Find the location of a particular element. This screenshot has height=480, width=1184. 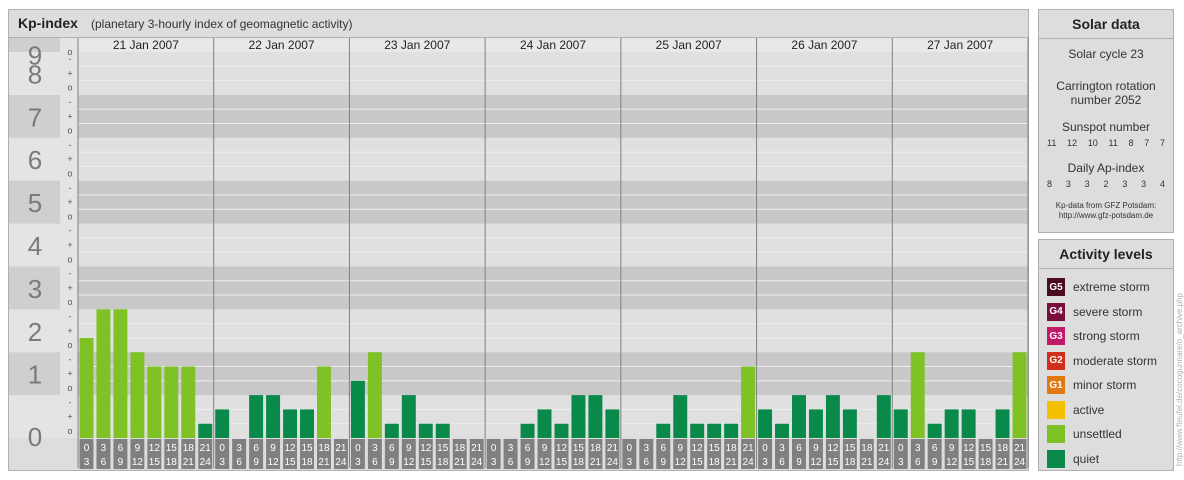

interval-end-label: 6 is located at coordinates (647, 462).